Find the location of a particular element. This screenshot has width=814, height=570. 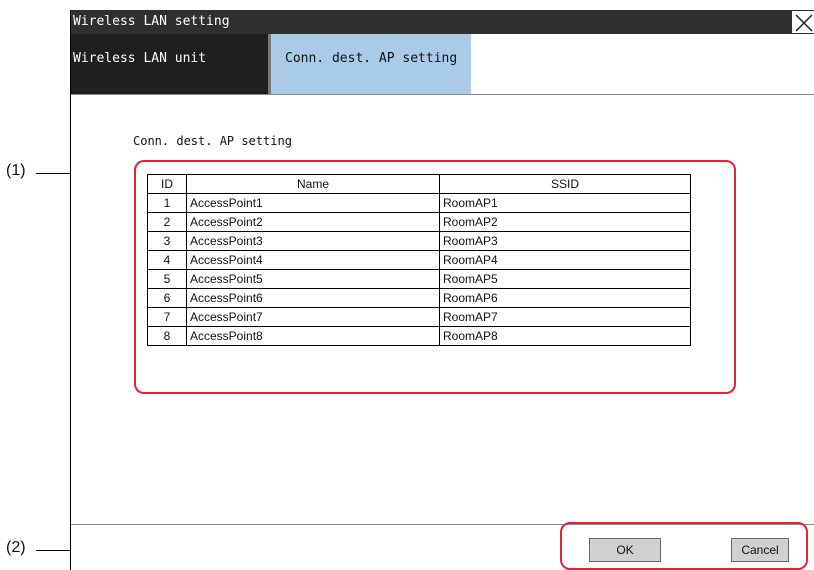

title-bar: Wireless LAN setting is located at coordinates (442, 22).